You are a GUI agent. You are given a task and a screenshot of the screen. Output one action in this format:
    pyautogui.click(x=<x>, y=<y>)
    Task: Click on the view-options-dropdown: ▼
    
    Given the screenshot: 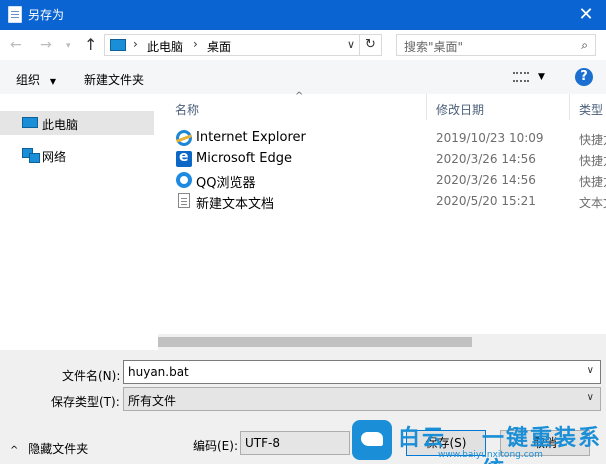 What is the action you would take?
    pyautogui.click(x=541, y=77)
    